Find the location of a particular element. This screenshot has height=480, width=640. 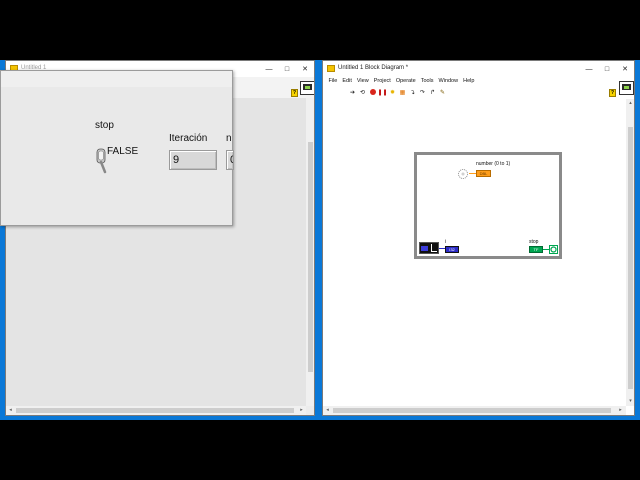

block-diagram-toolbar: ➔ ⟲ ❚❚ ✹ ▦ ↴ ↷ ↱ ✎ is located at coordinates (478, 92).